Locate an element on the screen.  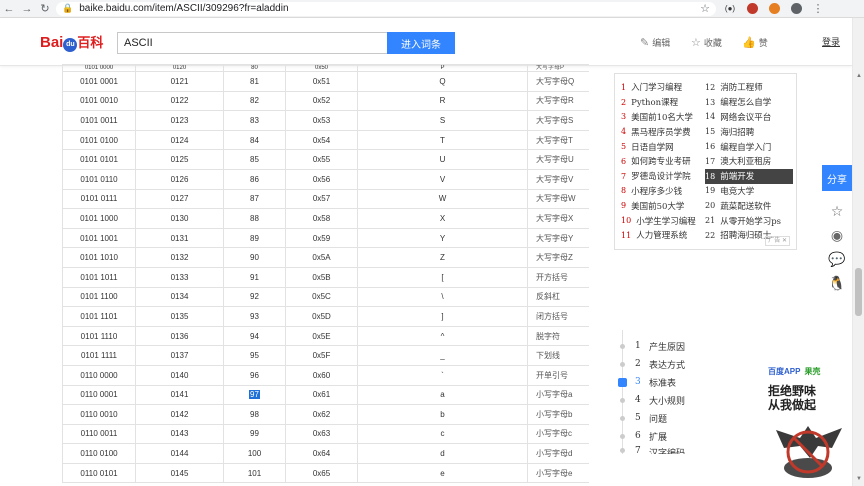
table-row: 0101 0001 0121 81 0x51 Q 大写字母Q is located at coordinates (325, 81).